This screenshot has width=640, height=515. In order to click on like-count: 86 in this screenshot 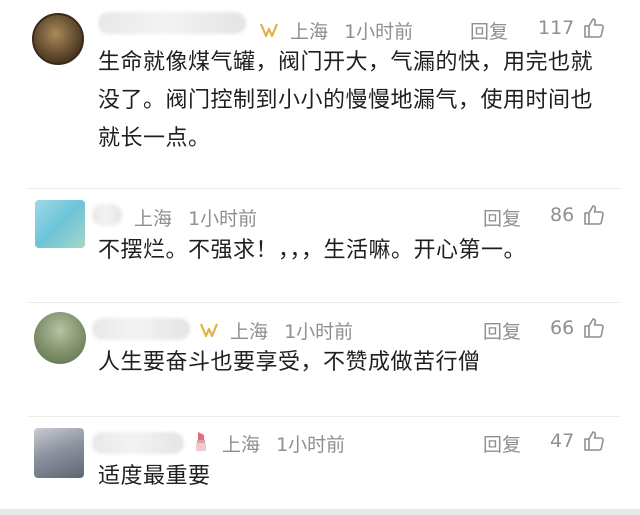, I will do `click(562, 215)`.